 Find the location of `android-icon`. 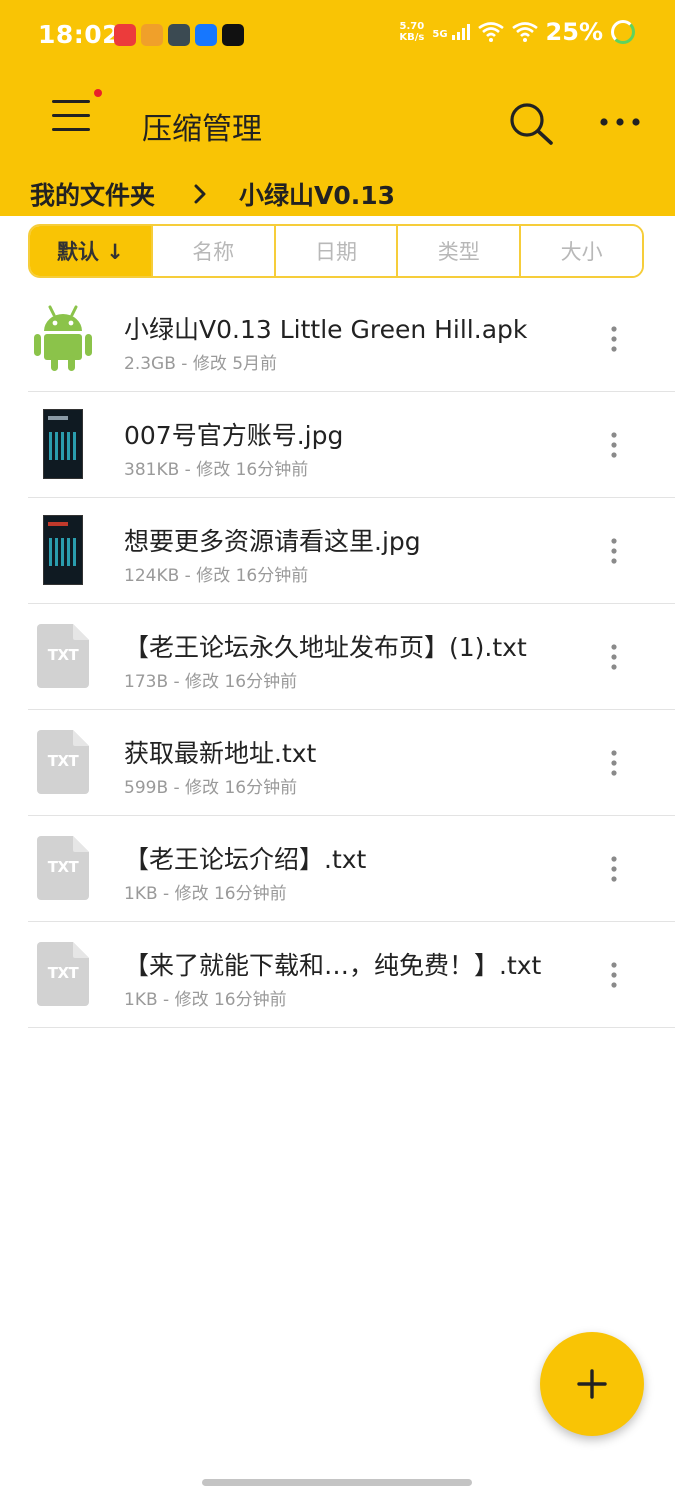

android-icon is located at coordinates (63, 338).